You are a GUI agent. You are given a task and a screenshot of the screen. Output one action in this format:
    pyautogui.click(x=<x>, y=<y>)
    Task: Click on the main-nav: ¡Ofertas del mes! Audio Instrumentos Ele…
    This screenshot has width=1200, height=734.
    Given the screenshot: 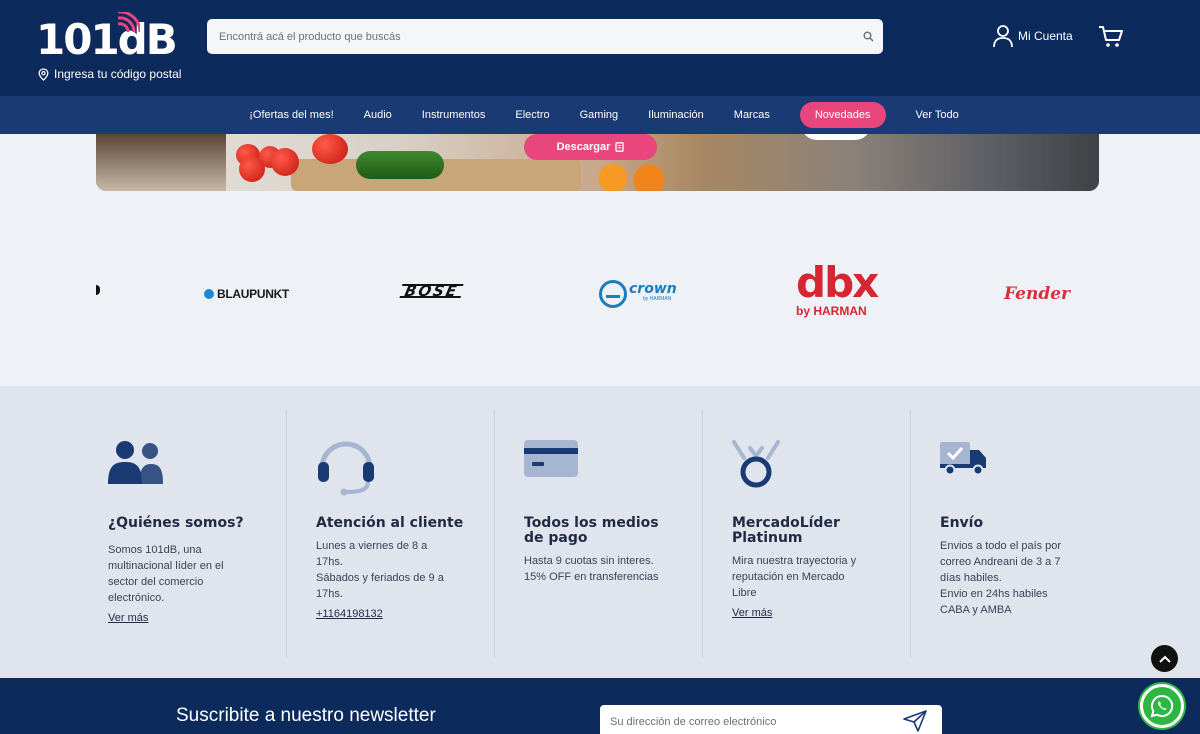 What is the action you would take?
    pyautogui.click(x=600, y=115)
    